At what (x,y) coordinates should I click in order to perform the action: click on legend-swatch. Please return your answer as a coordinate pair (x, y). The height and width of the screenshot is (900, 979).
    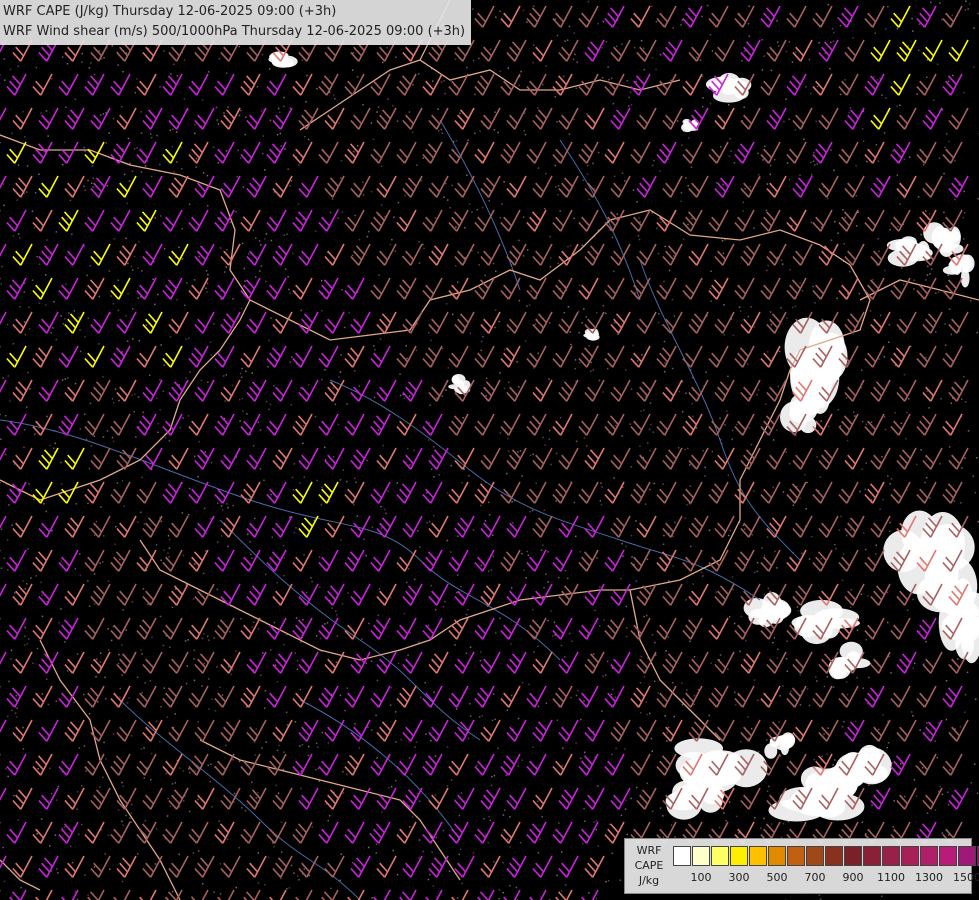
    Looking at the image, I should click on (720, 856).